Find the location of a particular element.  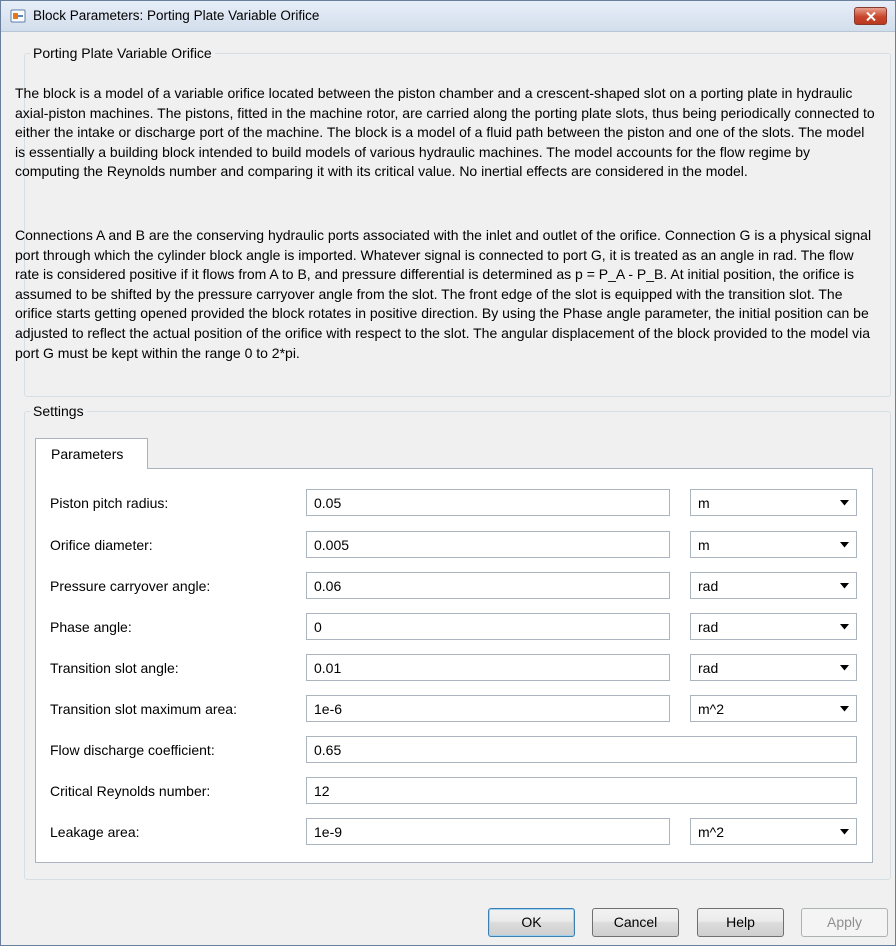

pressure-carryover-angle-label: Pressure carryover angle: is located at coordinates (130, 586).